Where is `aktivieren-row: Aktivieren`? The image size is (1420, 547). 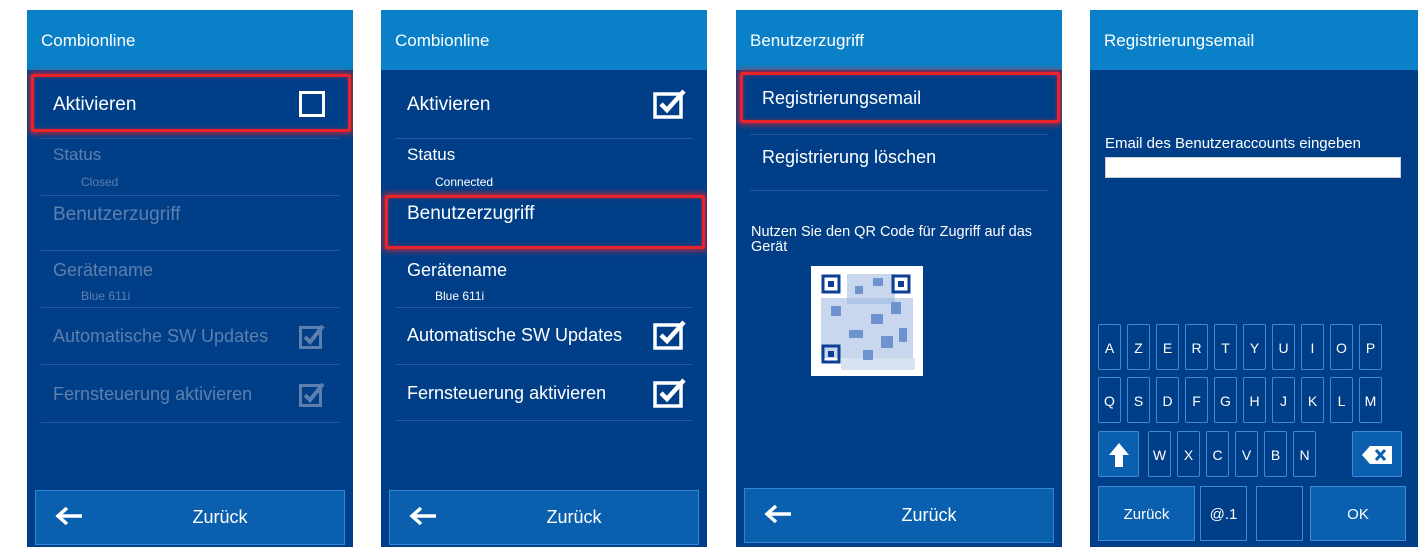 aktivieren-row: Aktivieren is located at coordinates (544, 103).